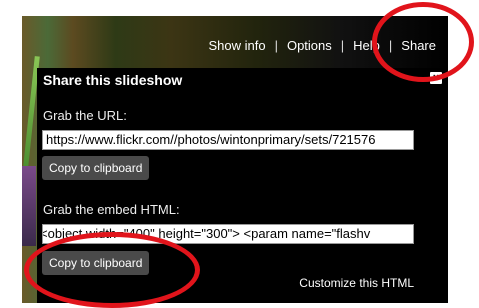 The image size is (479, 308). Describe the element at coordinates (96, 168) in the screenshot. I see `copy-url-button: Copy to clipboard` at that location.